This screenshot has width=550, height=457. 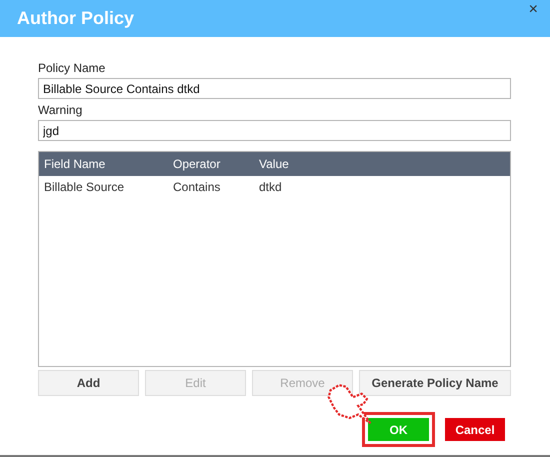 I want to click on table-cell-text: Billable Source, so click(x=84, y=187).